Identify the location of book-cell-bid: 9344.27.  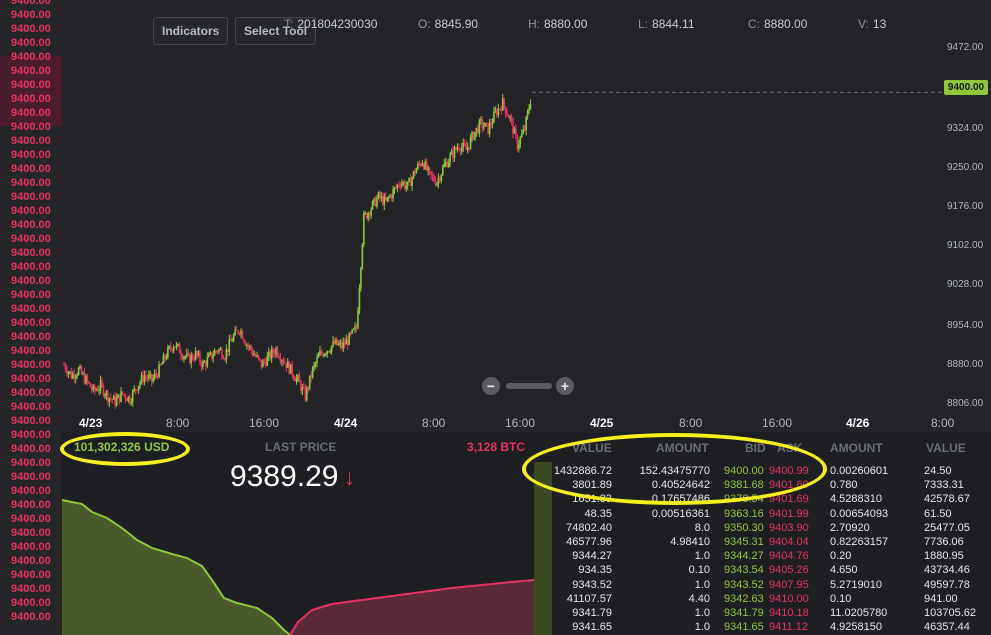
(744, 556).